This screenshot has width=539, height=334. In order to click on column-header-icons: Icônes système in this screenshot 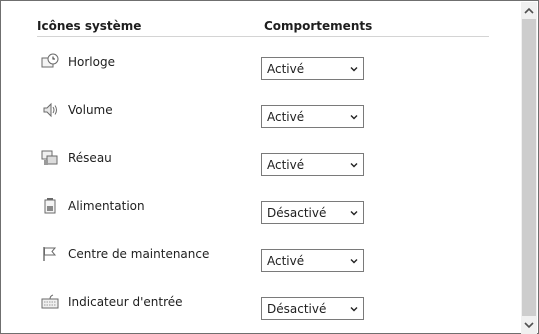, I will do `click(89, 26)`.